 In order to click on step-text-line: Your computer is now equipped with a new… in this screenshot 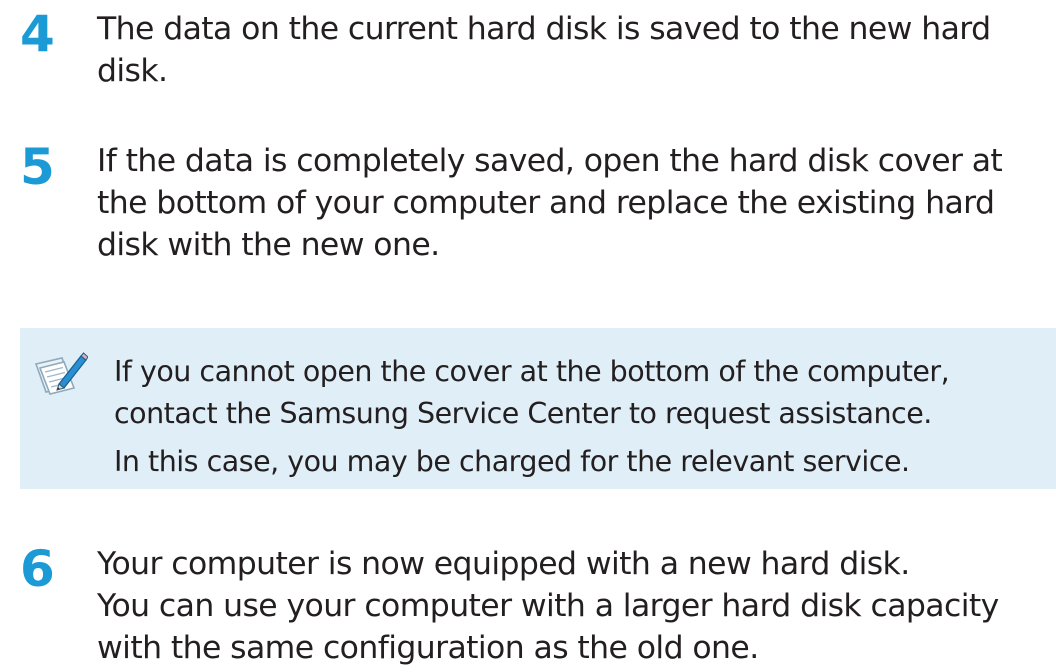, I will do `click(503, 564)`.